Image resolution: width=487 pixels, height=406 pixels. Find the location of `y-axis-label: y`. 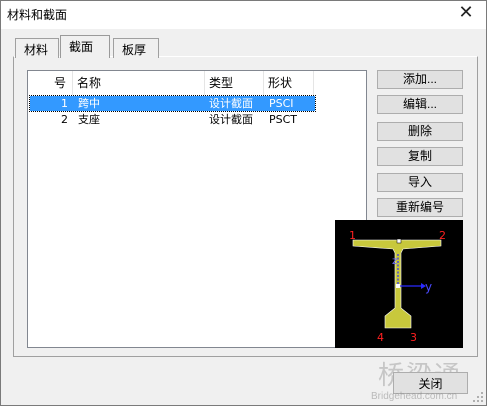

y-axis-label: y is located at coordinates (428, 287).